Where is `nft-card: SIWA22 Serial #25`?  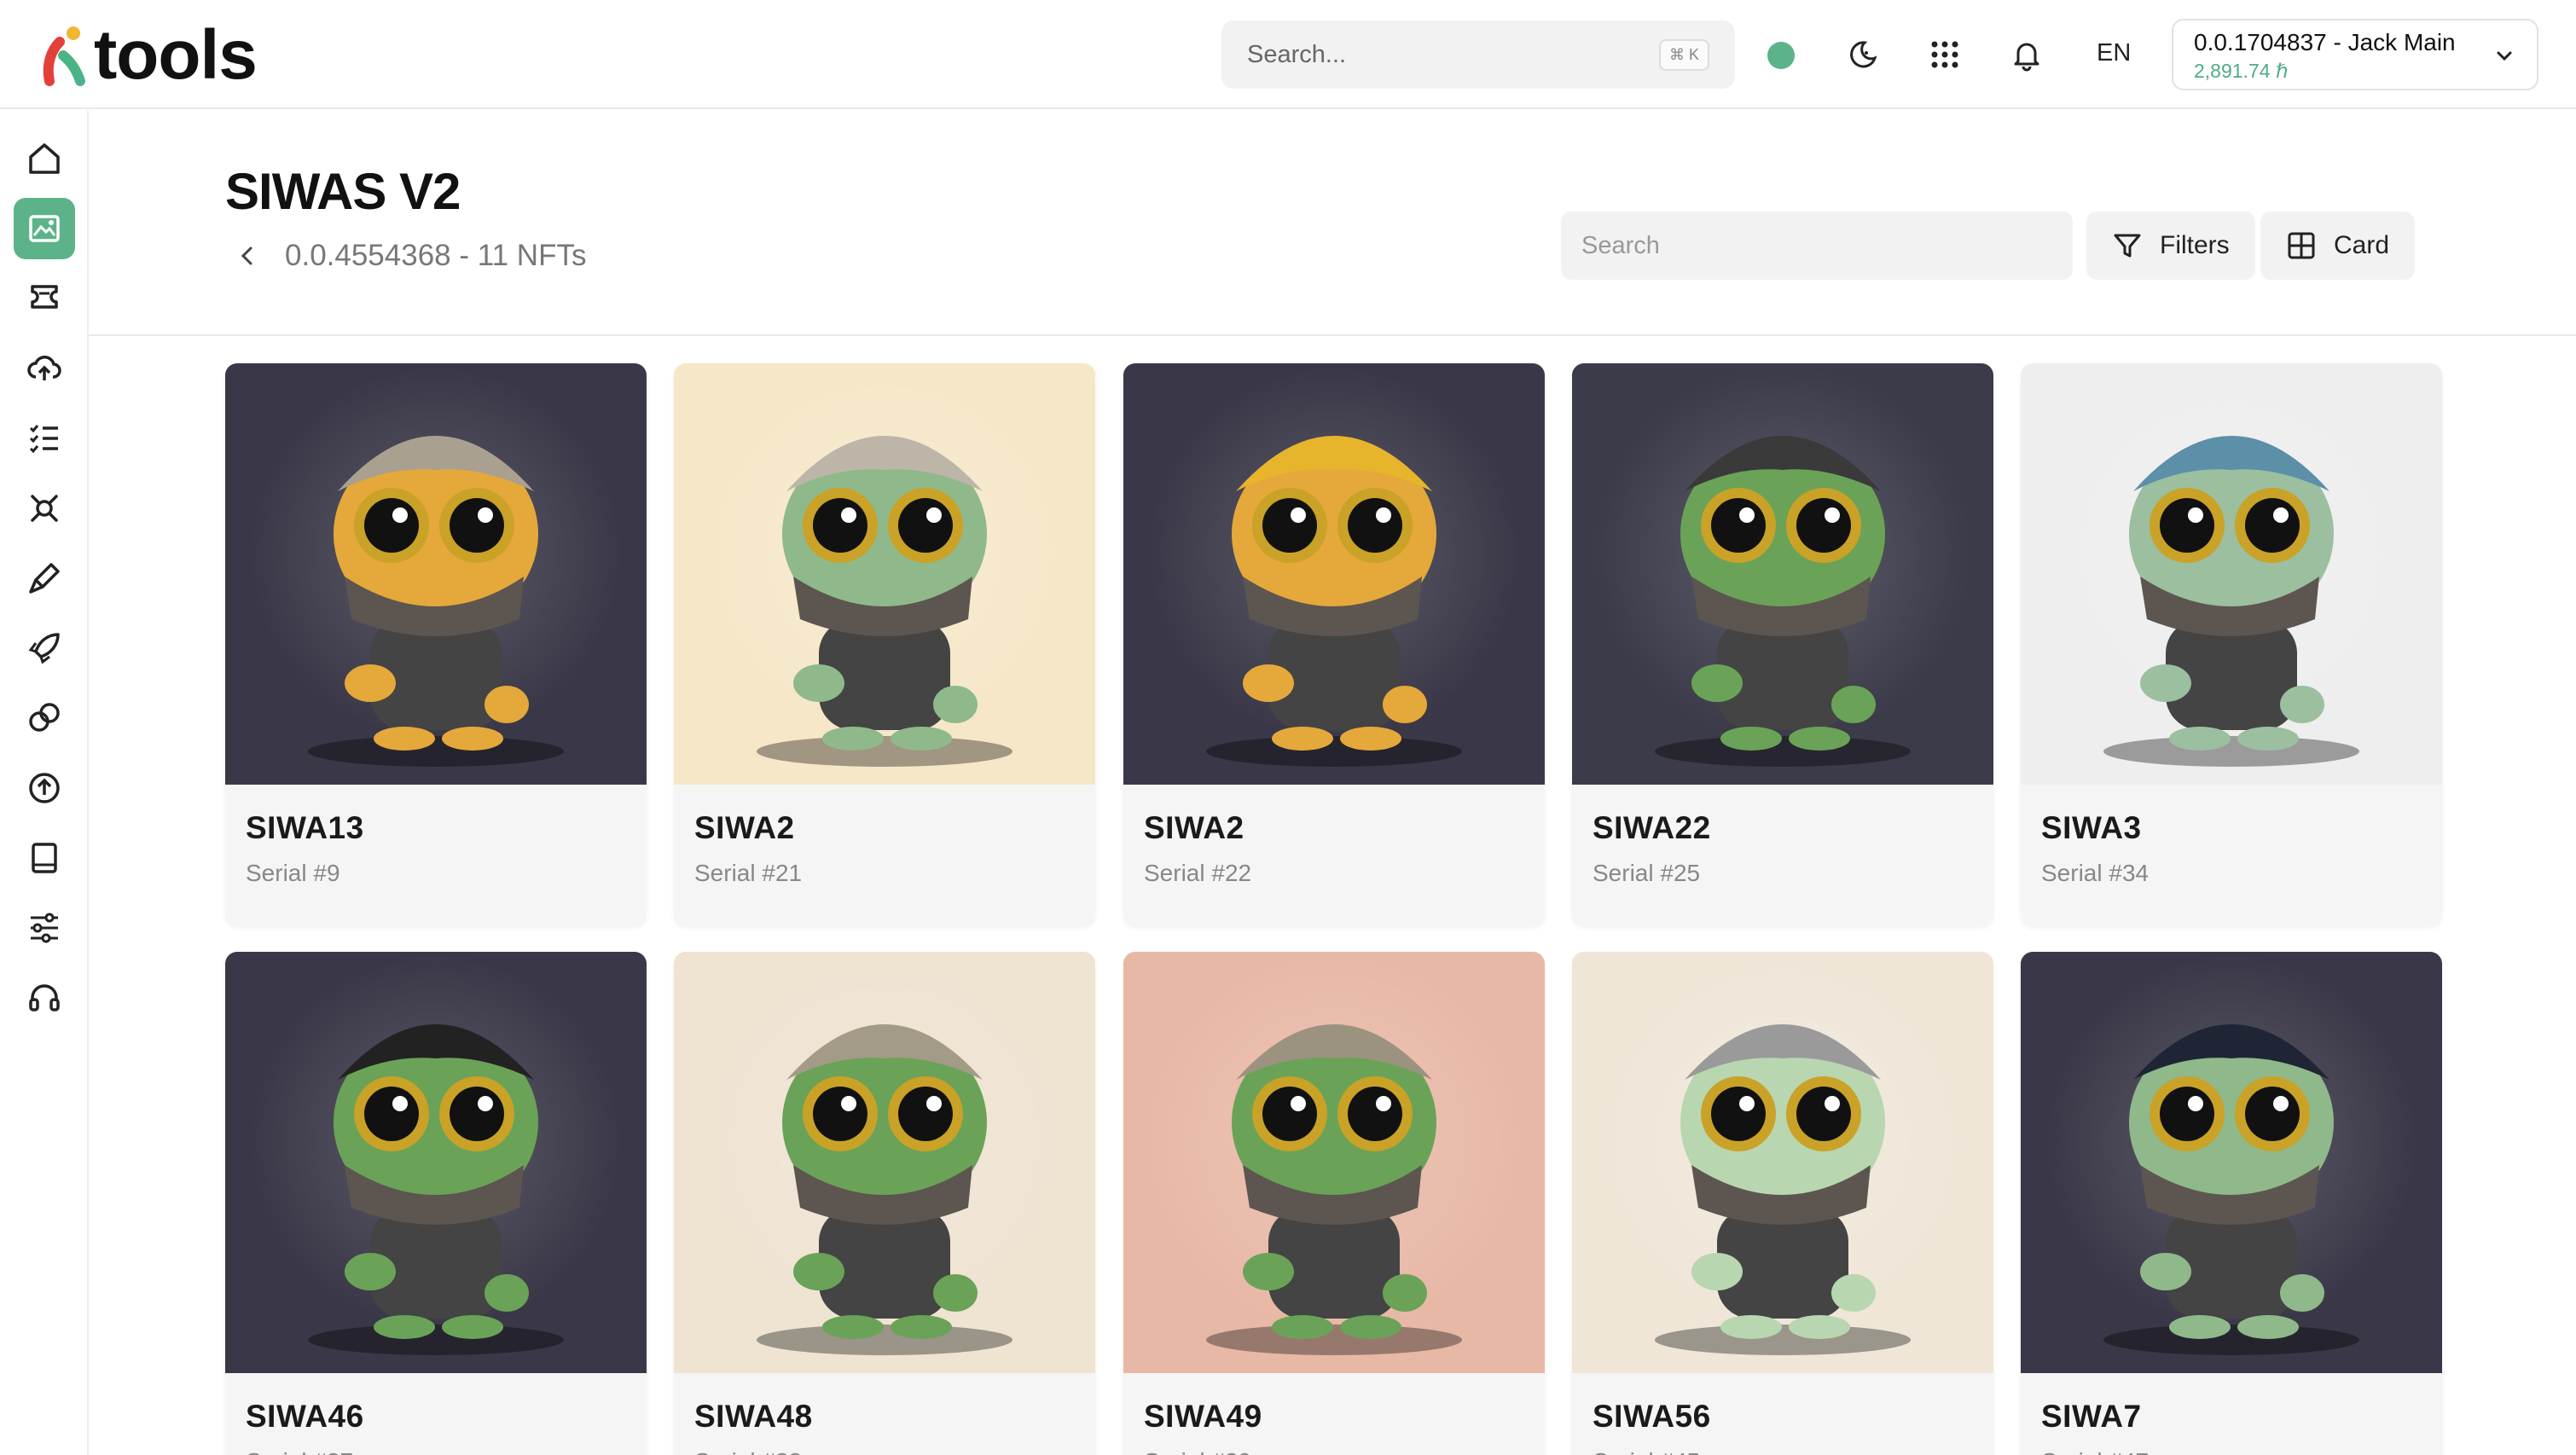
nft-card: SIWA22 Serial #25 is located at coordinates (1782, 644).